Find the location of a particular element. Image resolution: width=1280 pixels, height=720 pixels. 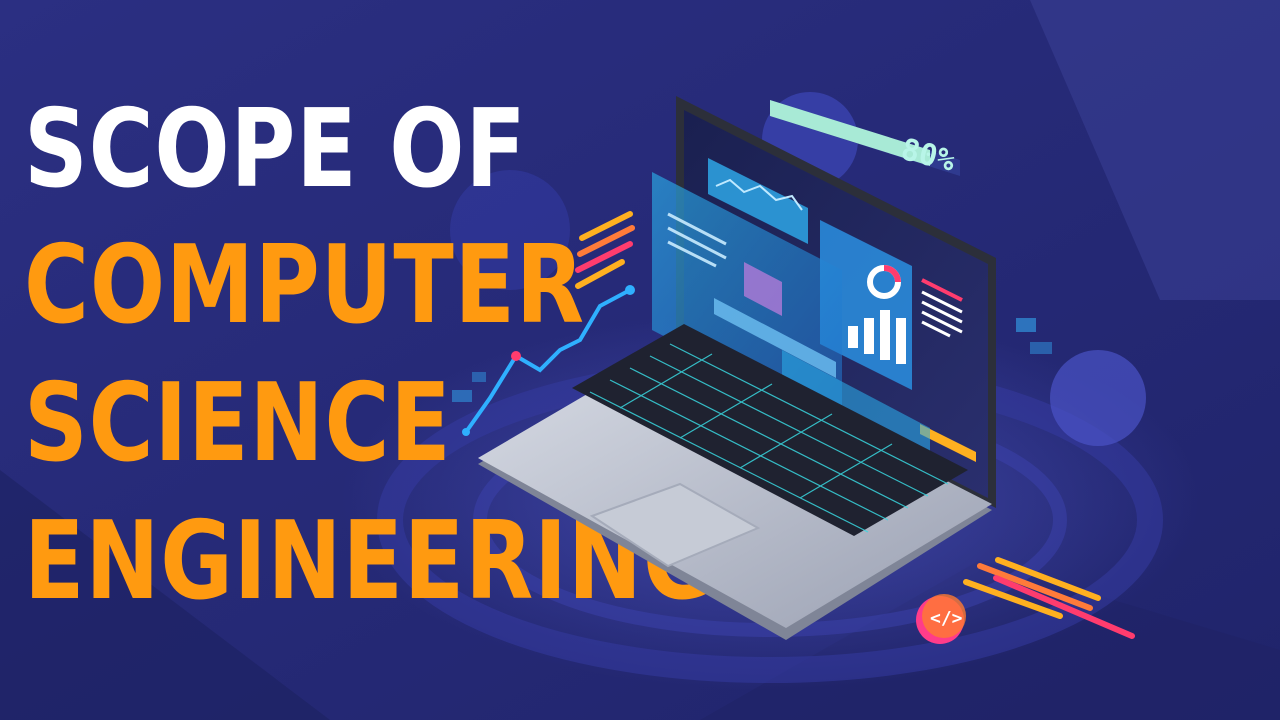

code-badge-icon: </> is located at coordinates (941, 619).